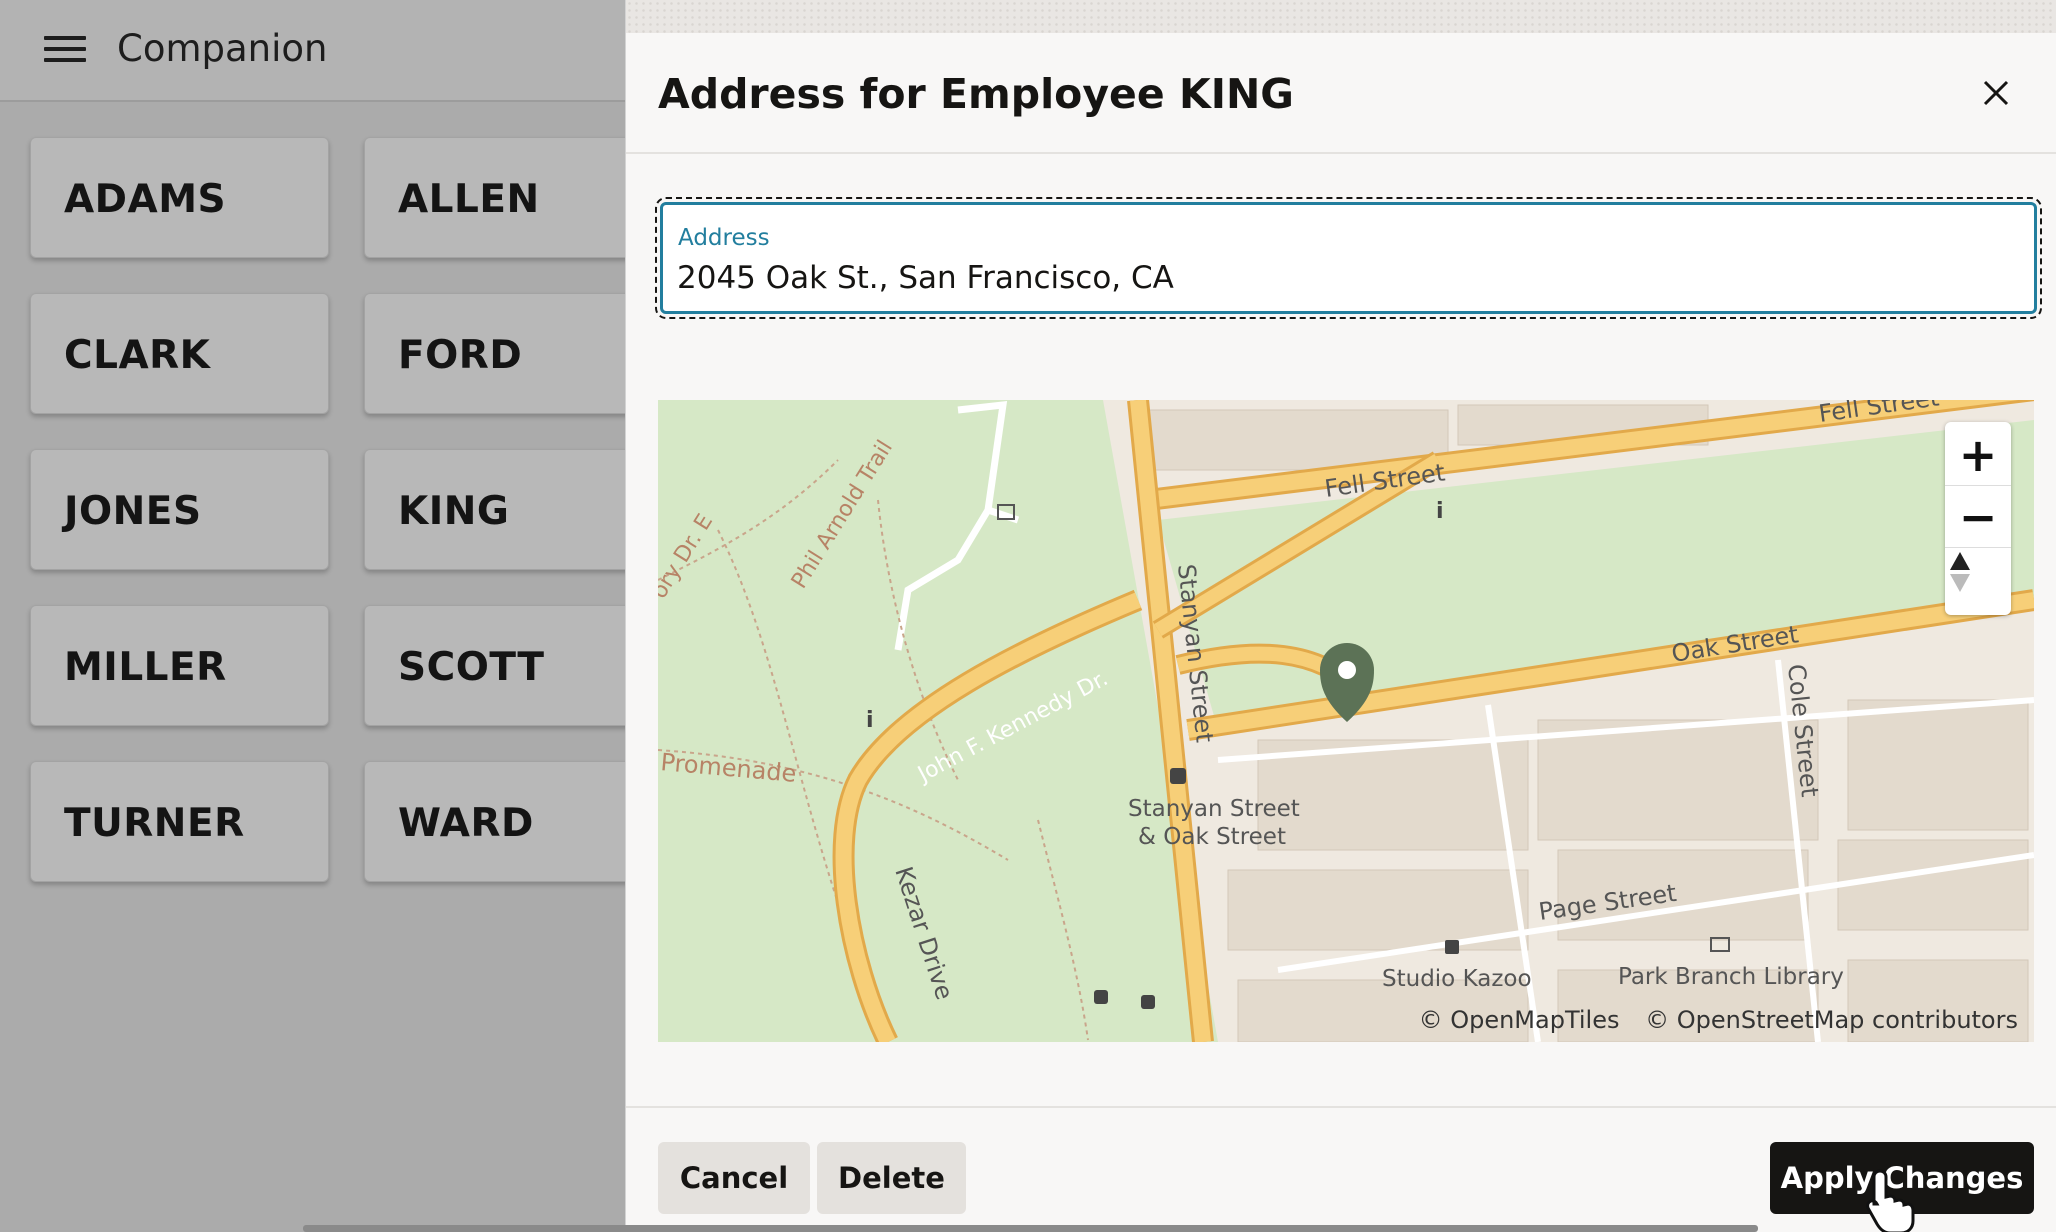  What do you see at coordinates (350, 51) in the screenshot?
I see `app-header: Companion` at bounding box center [350, 51].